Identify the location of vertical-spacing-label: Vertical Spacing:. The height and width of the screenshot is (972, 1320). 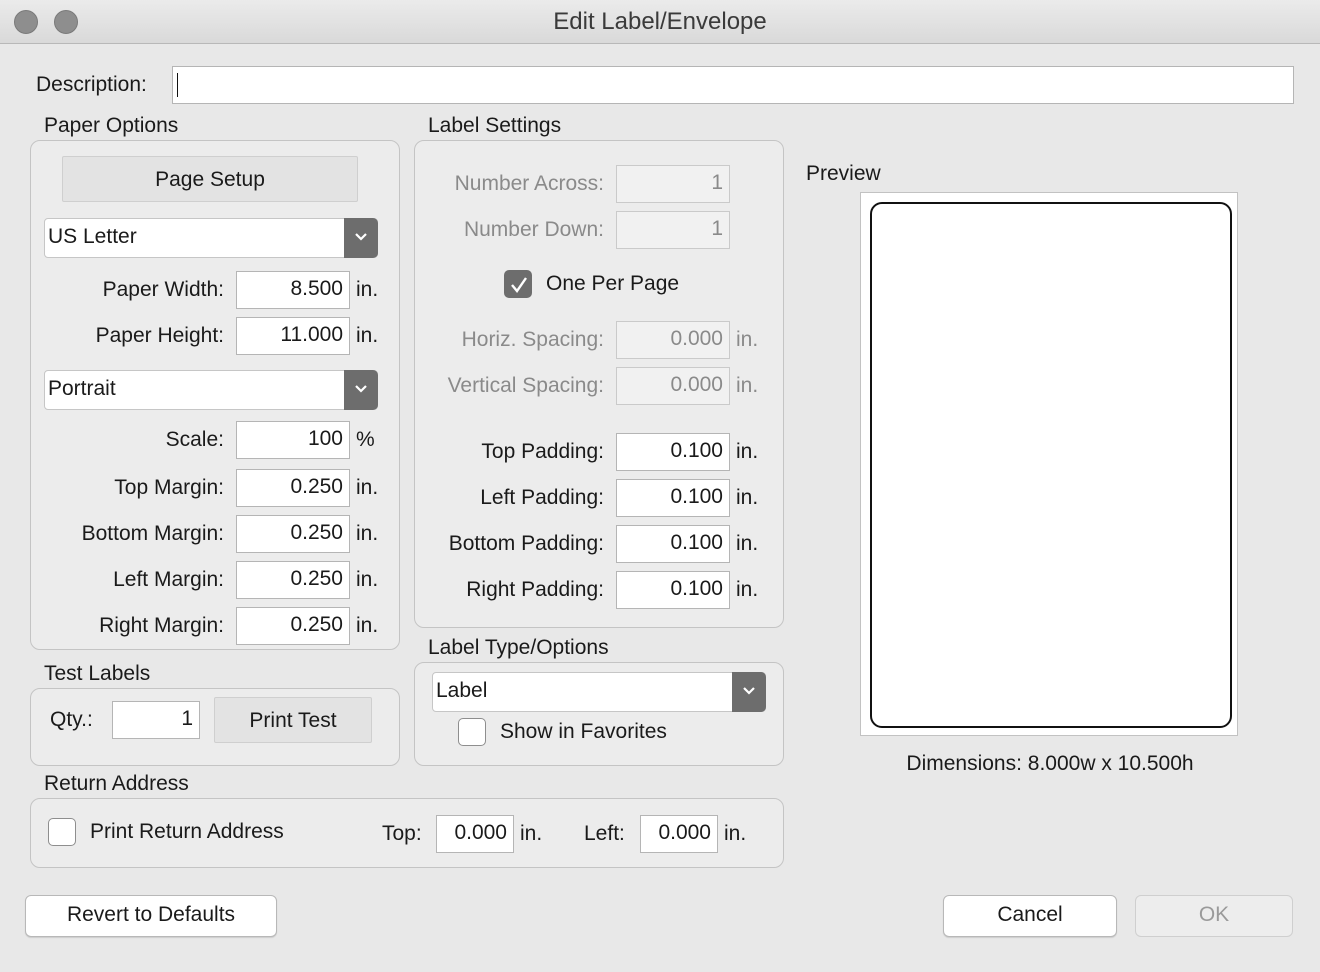
(525, 385).